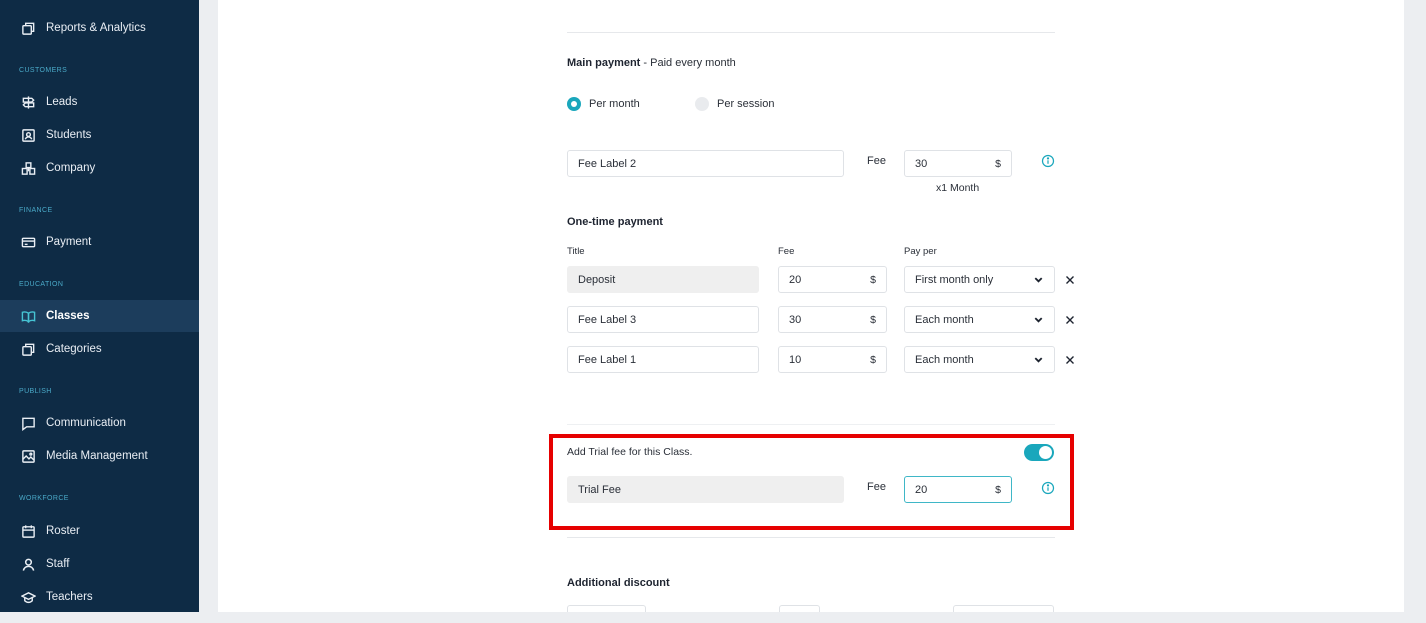 The width and height of the screenshot is (1426, 623). I want to click on sidebar-item-categories: Categories, so click(99, 349).